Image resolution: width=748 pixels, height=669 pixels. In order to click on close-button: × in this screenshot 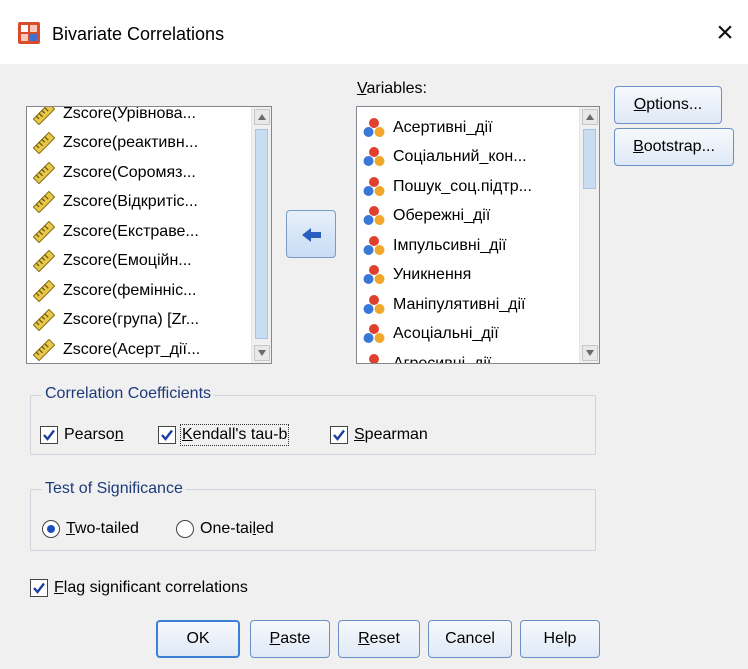, I will do `click(725, 33)`.